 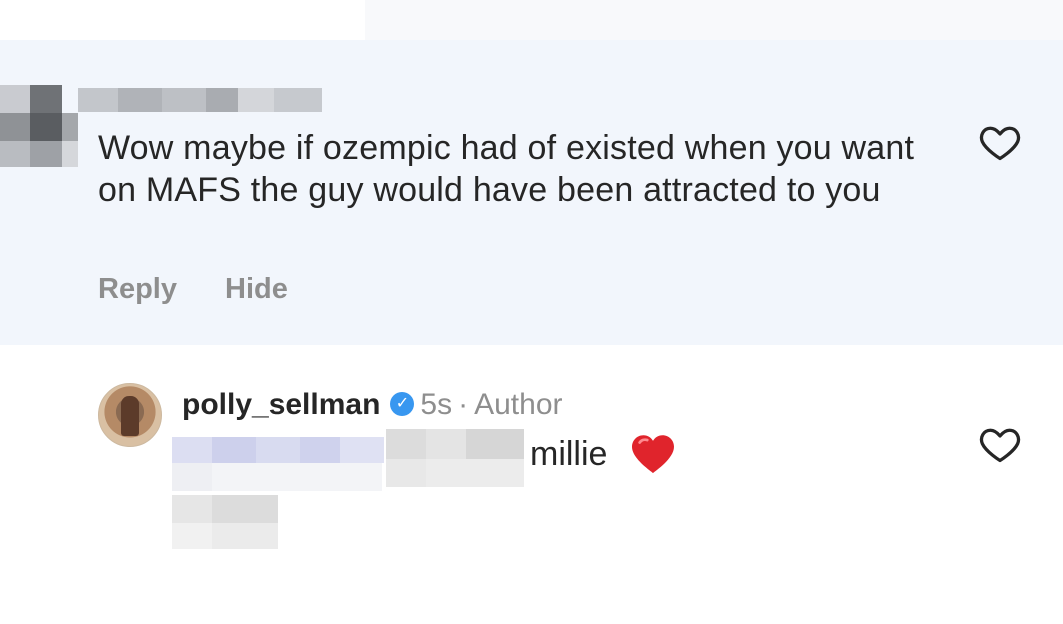 I want to click on author-label: Author, so click(x=518, y=404).